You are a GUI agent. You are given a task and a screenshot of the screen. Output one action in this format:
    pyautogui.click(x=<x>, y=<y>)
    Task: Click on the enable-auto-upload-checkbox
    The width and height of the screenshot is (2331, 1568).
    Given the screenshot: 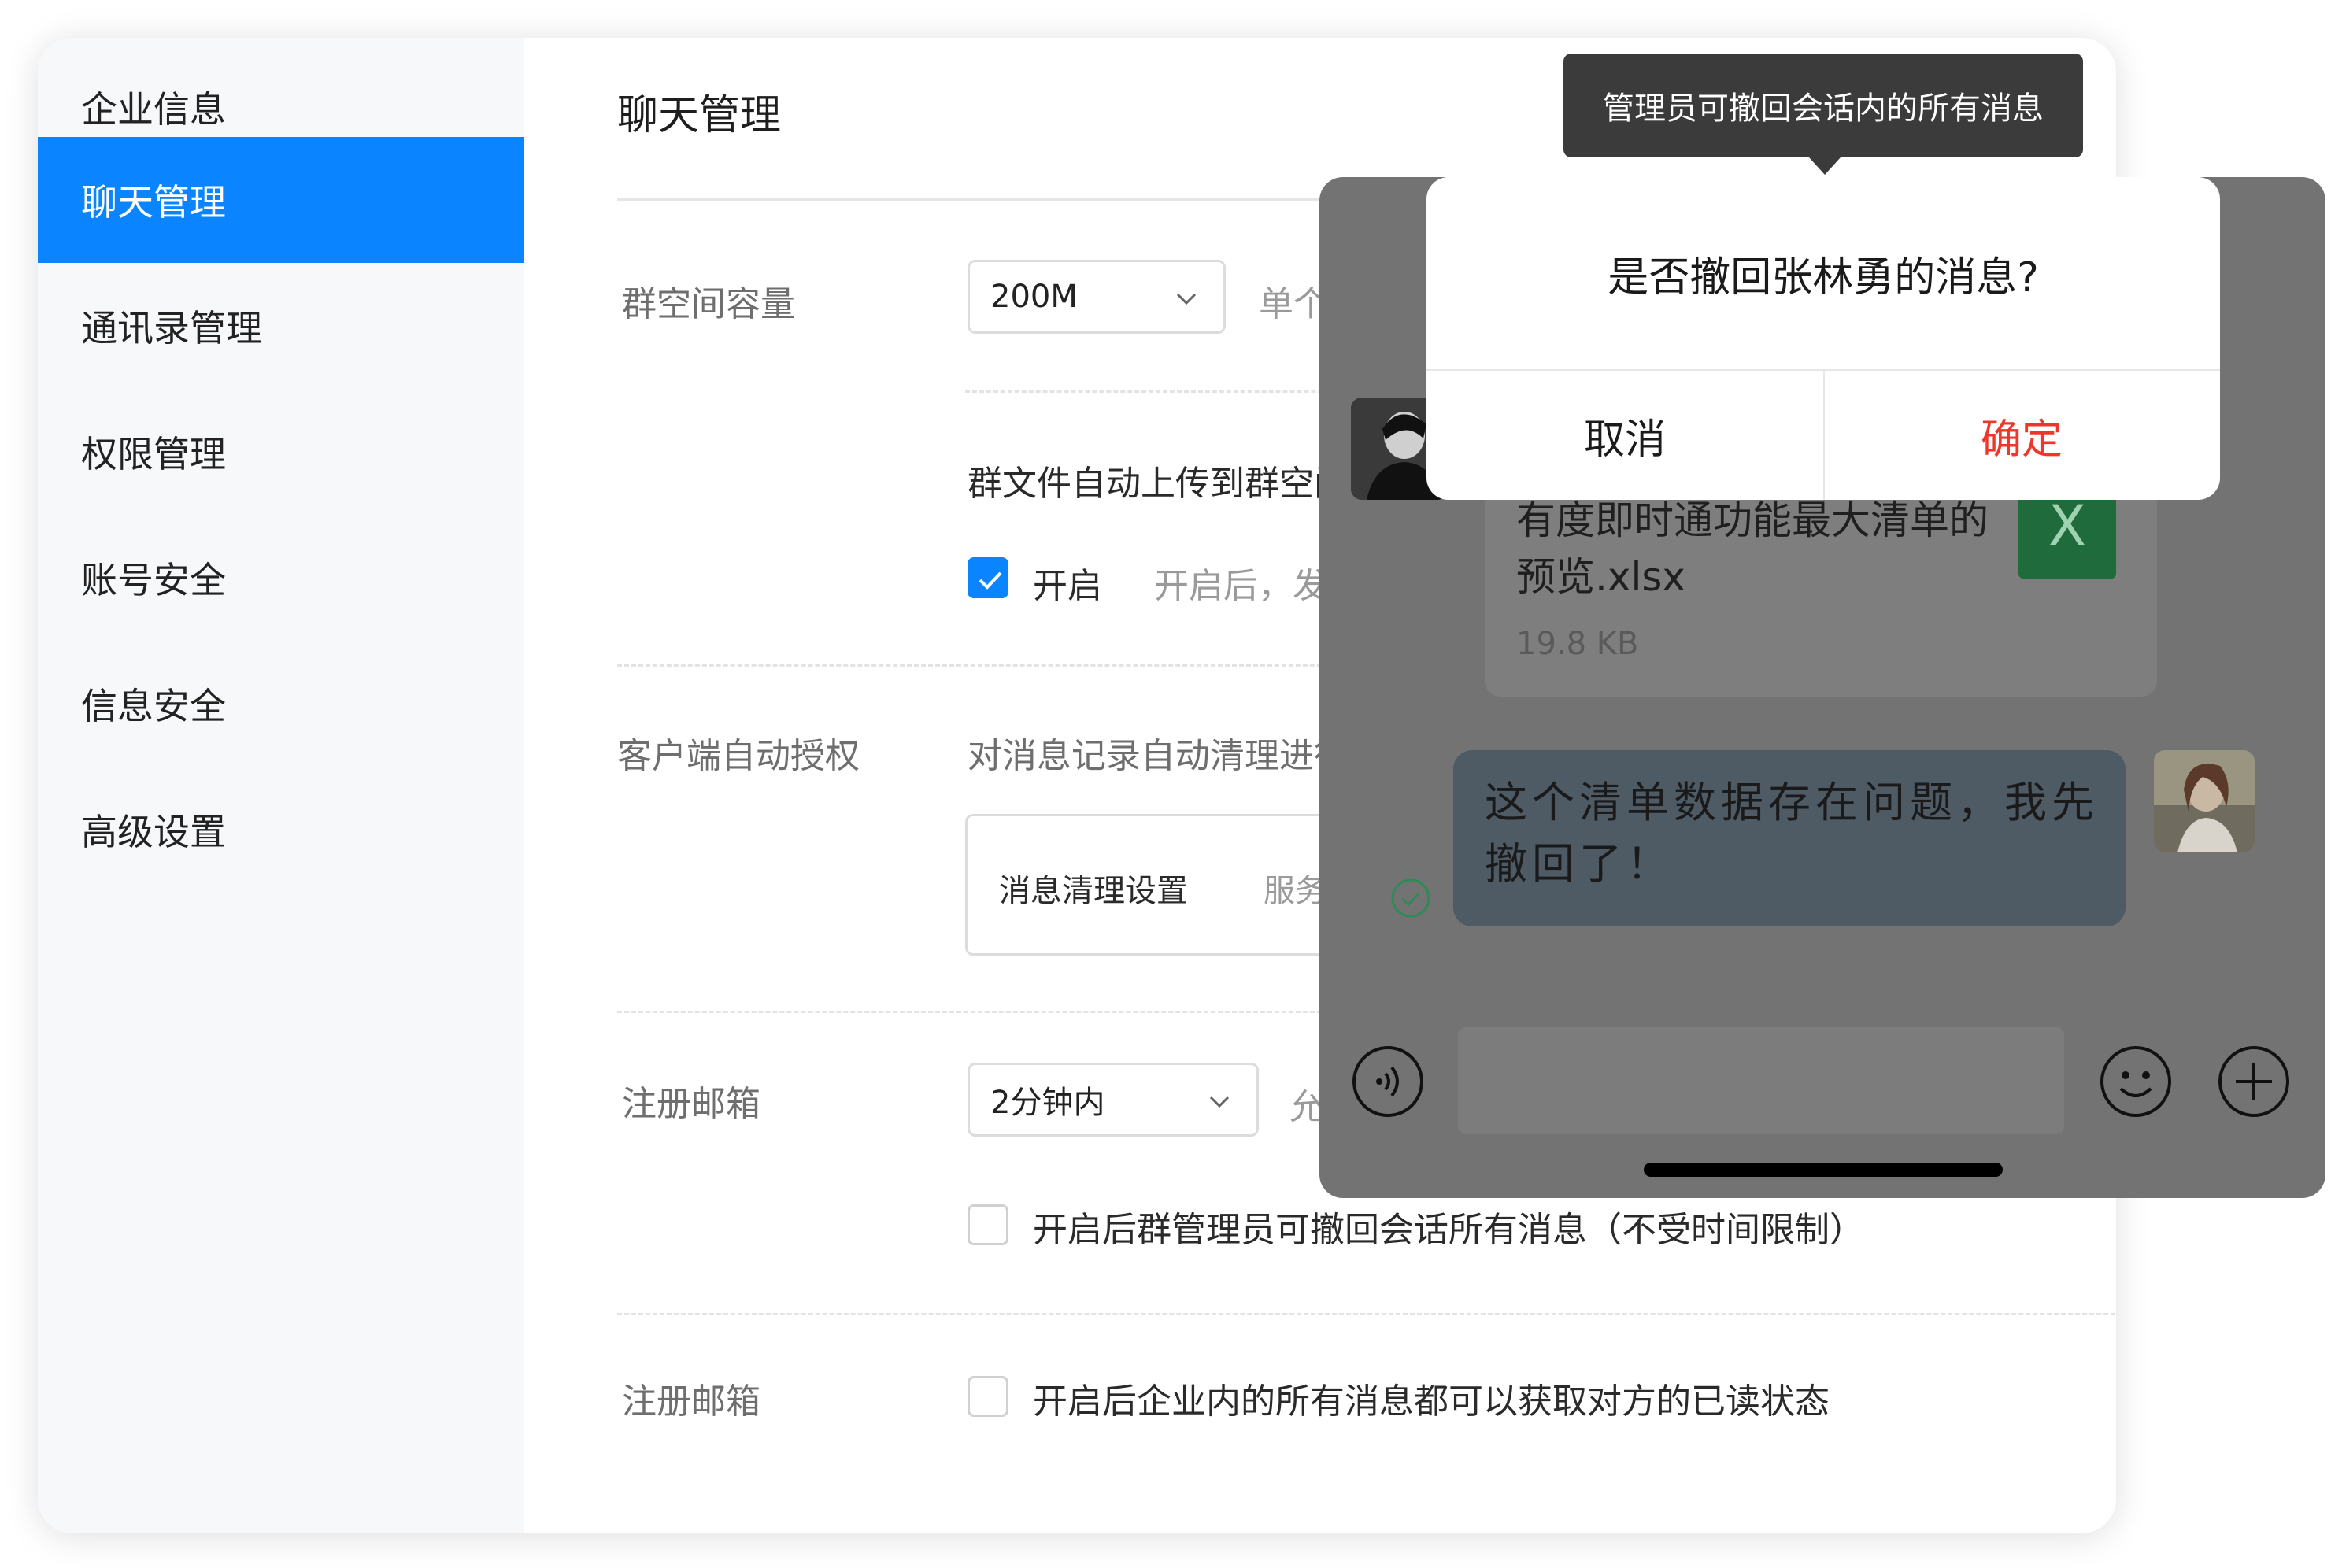 What is the action you would take?
    pyautogui.click(x=988, y=577)
    